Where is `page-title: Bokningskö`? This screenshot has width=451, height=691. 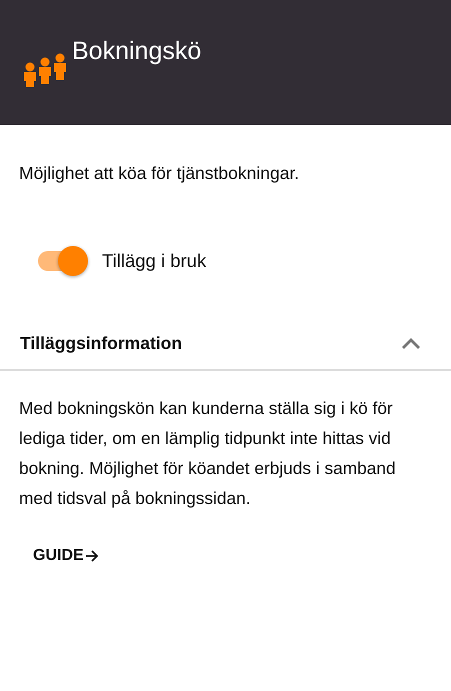
page-title: Bokningskö is located at coordinates (137, 51).